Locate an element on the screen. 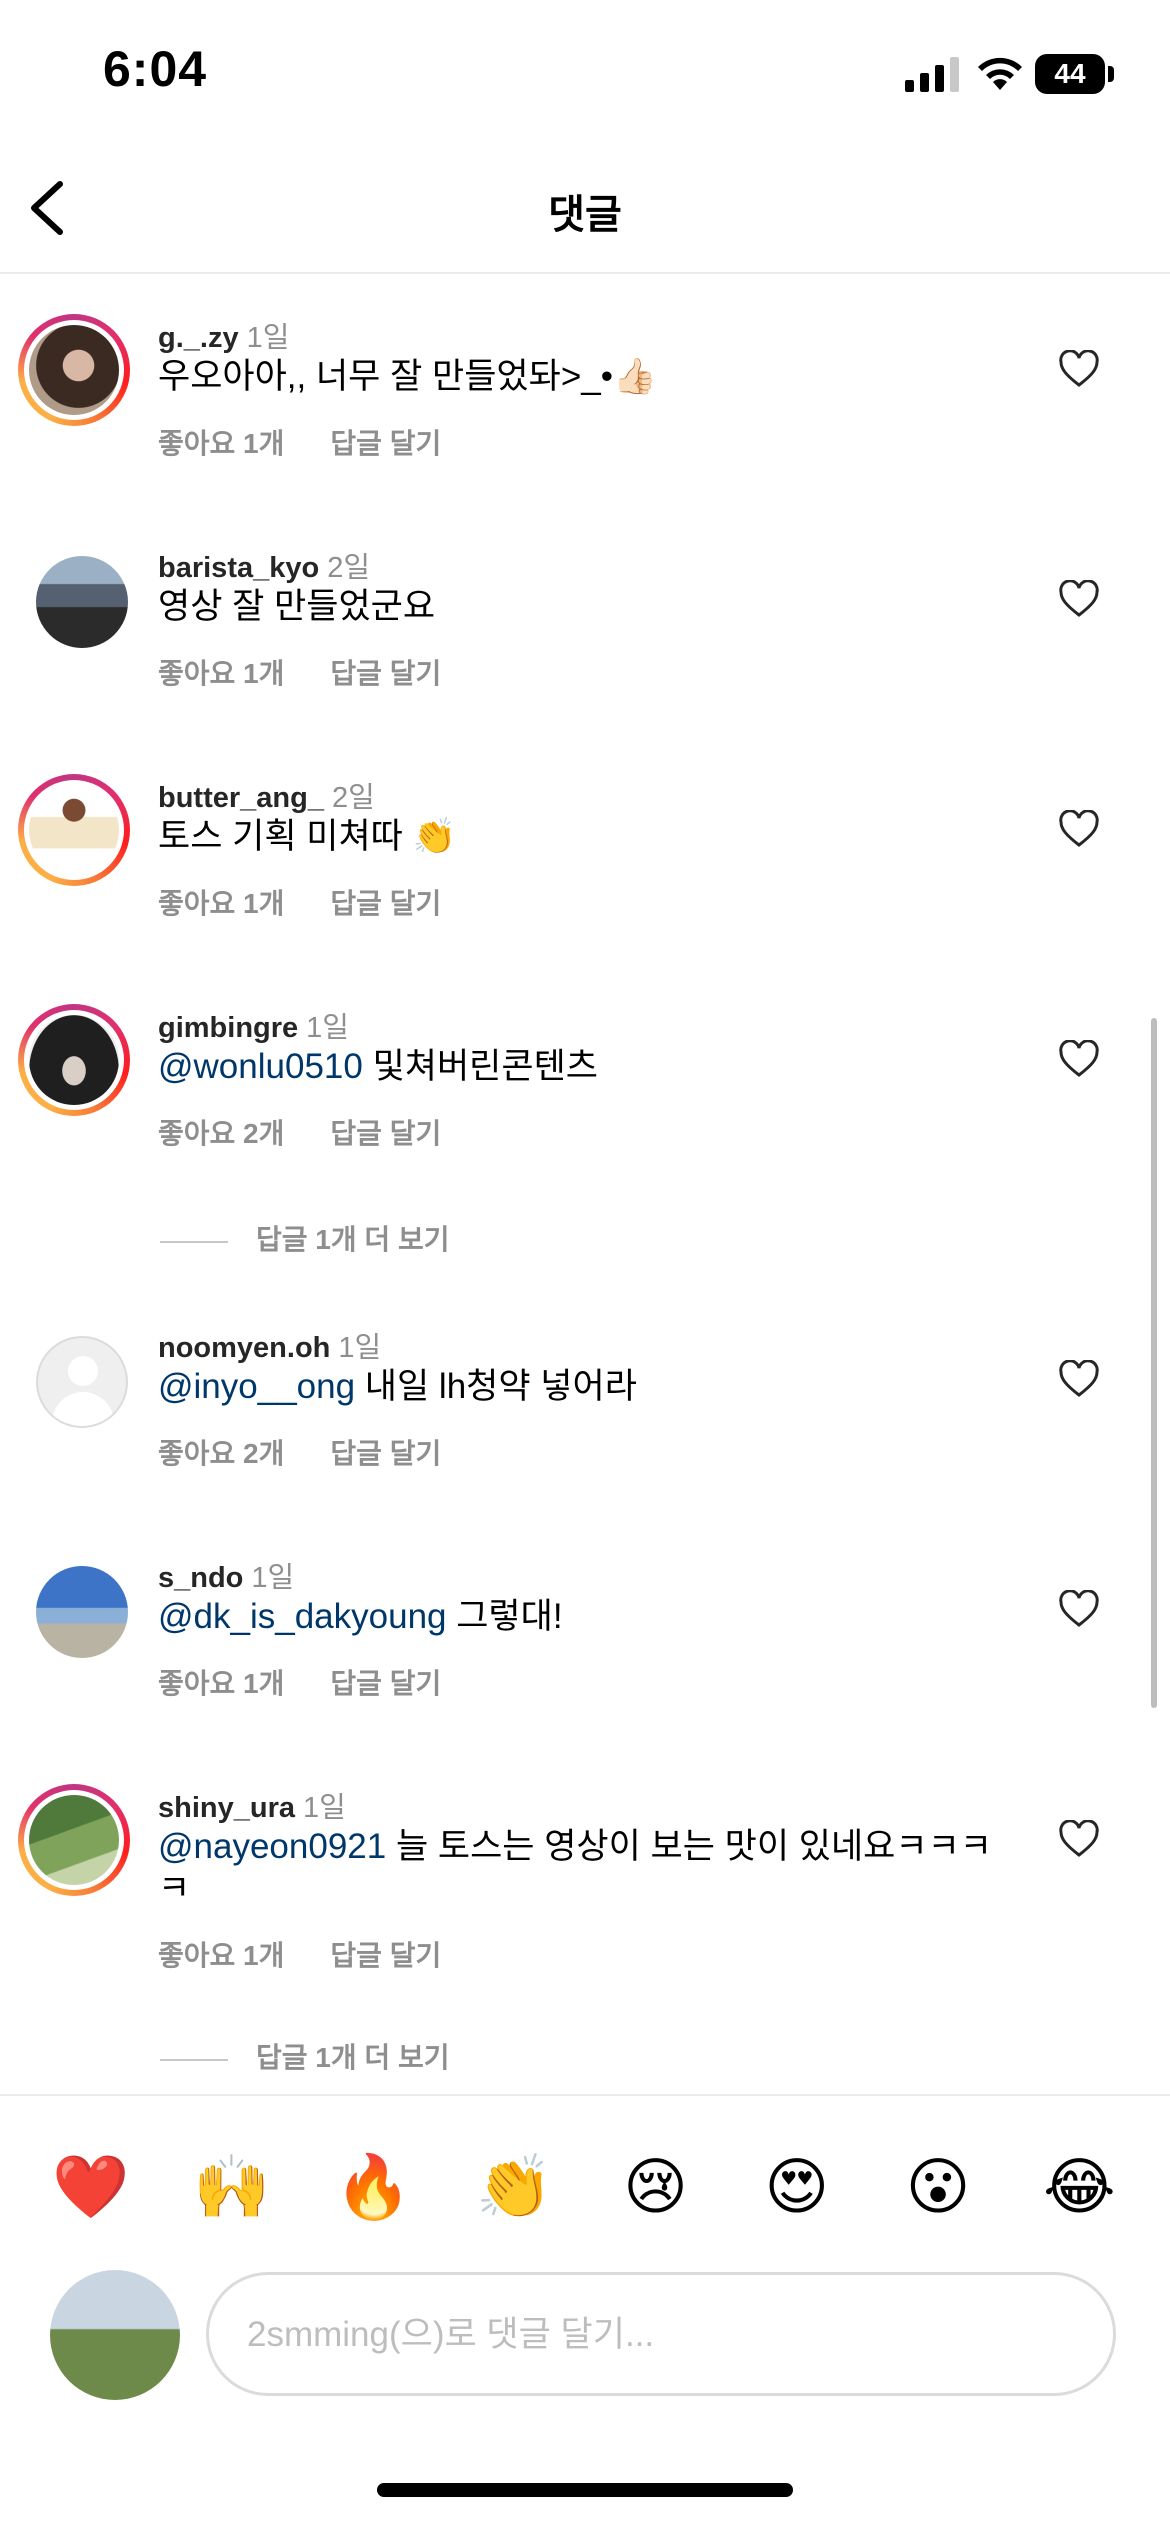 This screenshot has width=1170, height=2534. comment-username: barista_kyo is located at coordinates (238, 568).